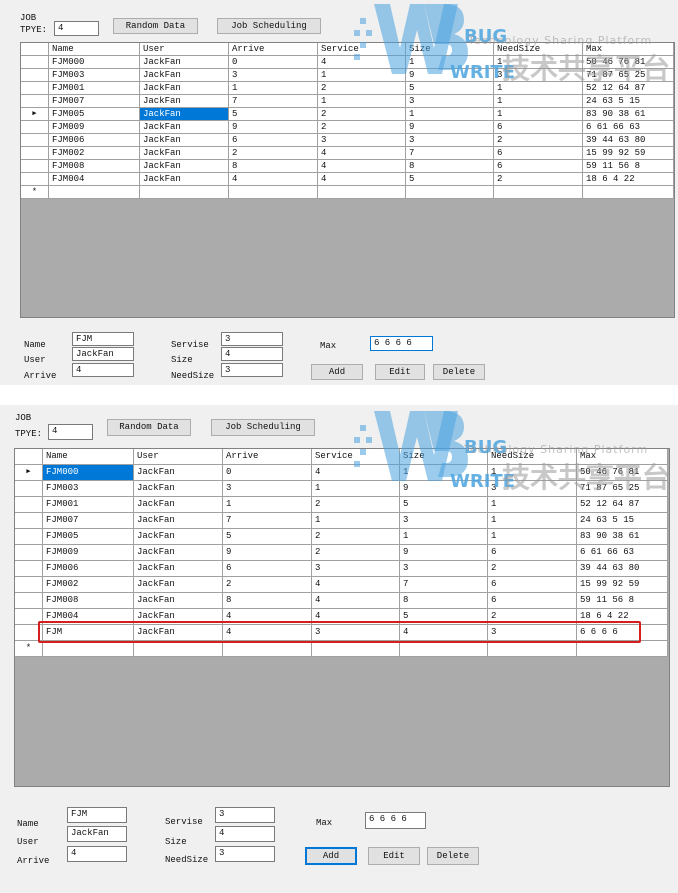 The image size is (678, 893). I want to click on cell-name: FJM007, so click(94, 101).